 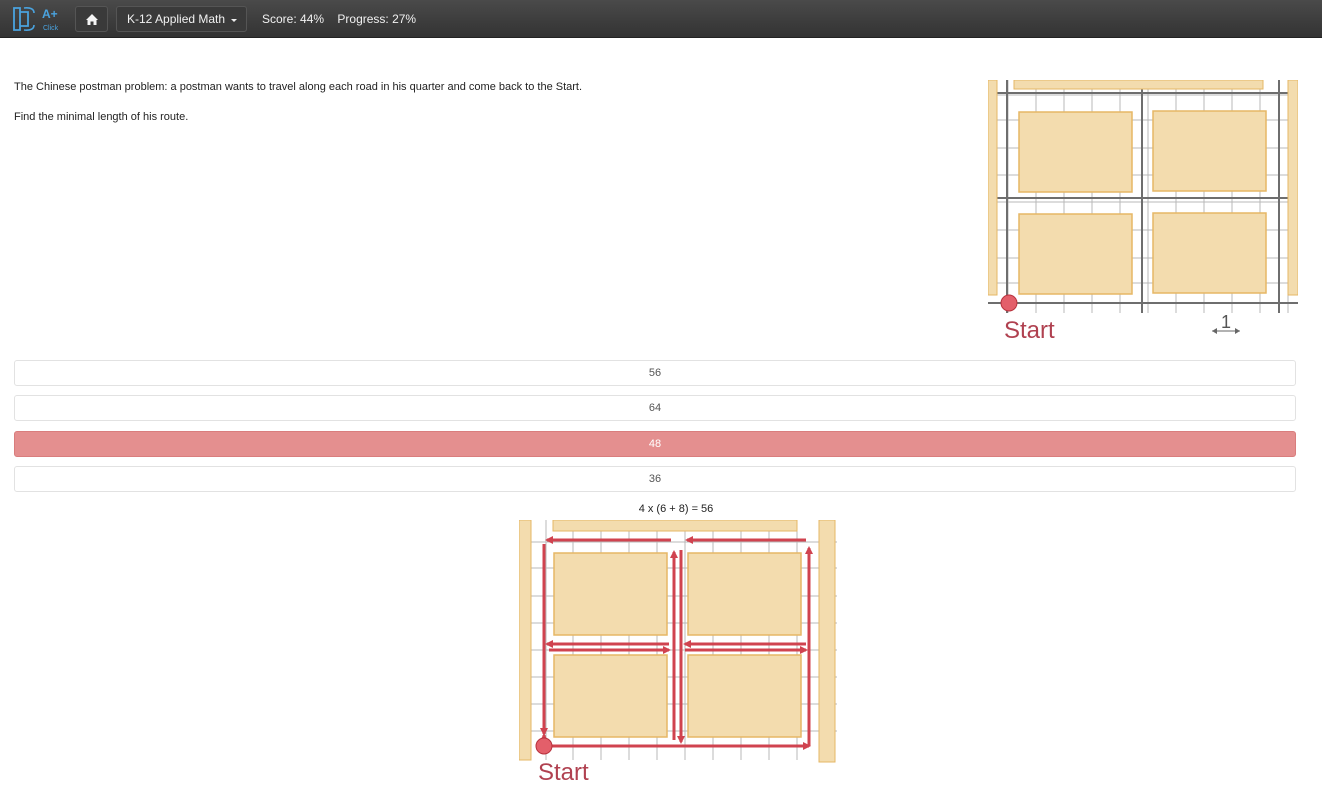 I want to click on scale-indicator: 1, so click(x=1226, y=323).